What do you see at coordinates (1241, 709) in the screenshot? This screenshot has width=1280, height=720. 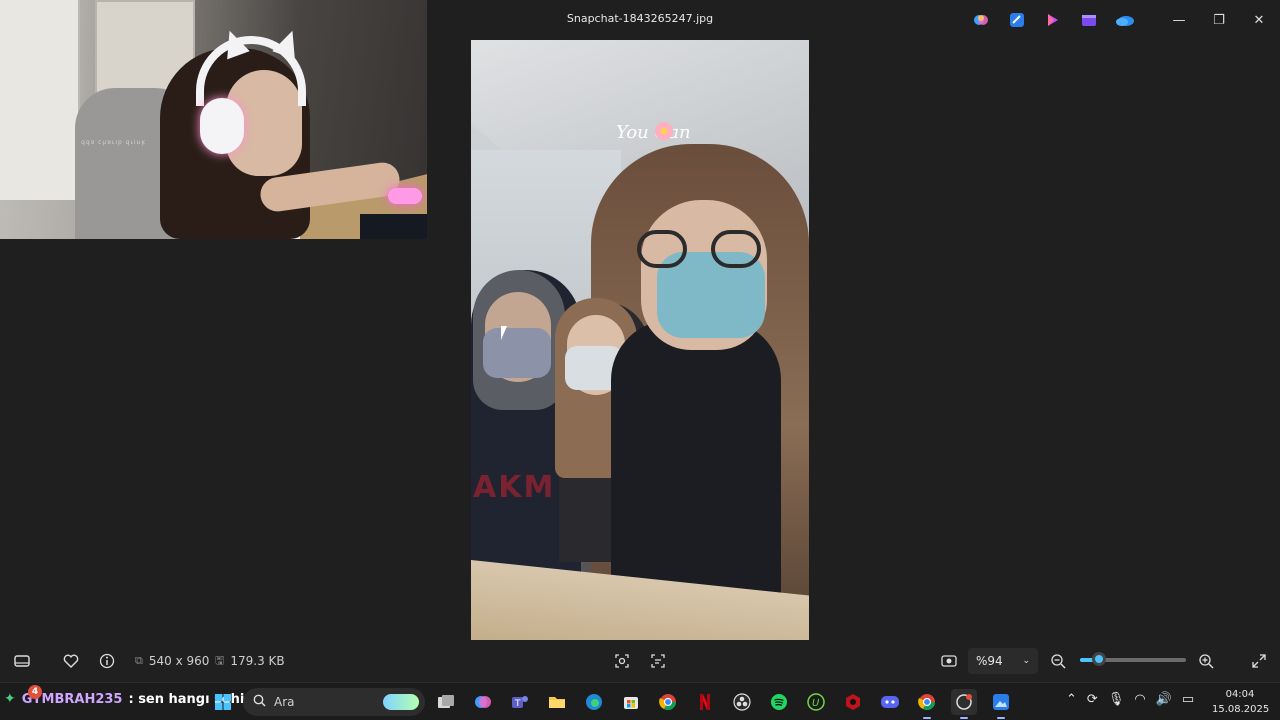 I see `clock-date: 15.08.2025` at bounding box center [1241, 709].